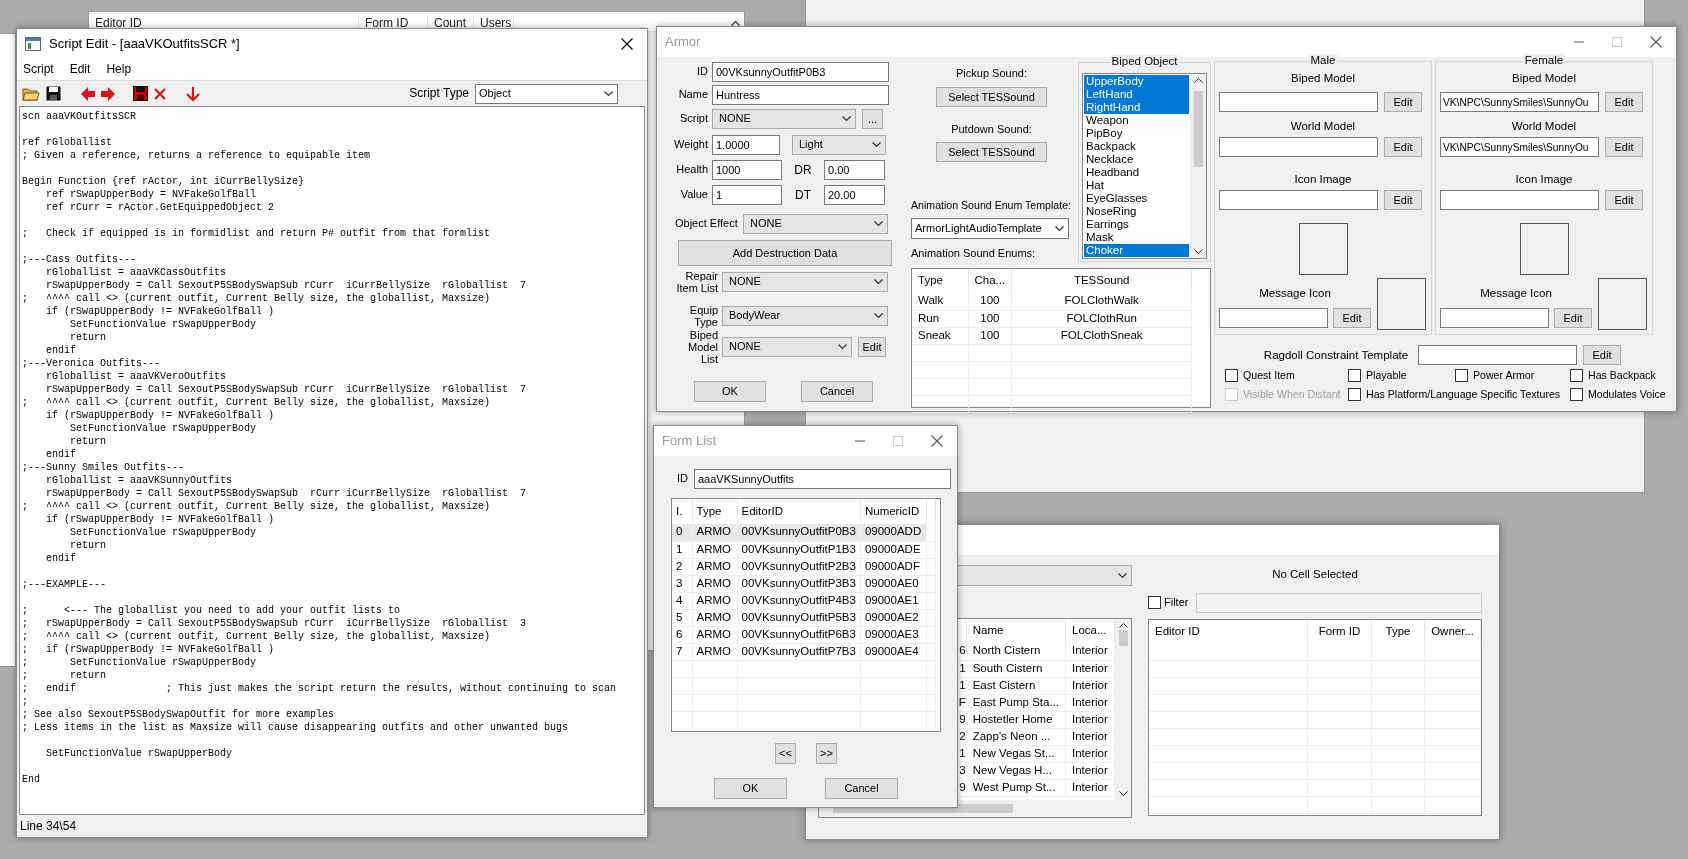 The width and height of the screenshot is (1688, 859). I want to click on biped-model-list-dropdown: NONE, so click(787, 347).